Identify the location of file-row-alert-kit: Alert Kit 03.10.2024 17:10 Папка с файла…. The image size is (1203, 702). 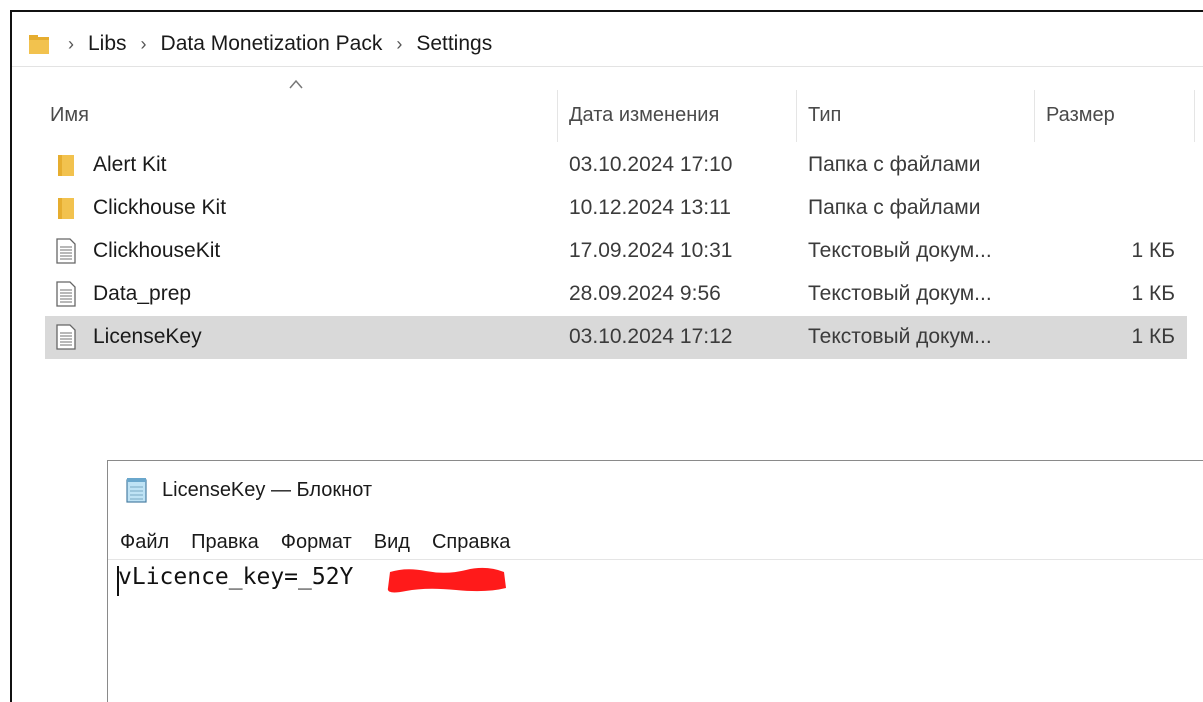
(616, 165).